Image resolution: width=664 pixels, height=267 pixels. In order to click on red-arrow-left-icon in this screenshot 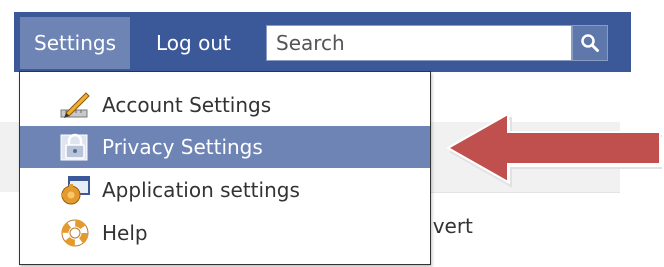, I will do `click(553, 150)`.